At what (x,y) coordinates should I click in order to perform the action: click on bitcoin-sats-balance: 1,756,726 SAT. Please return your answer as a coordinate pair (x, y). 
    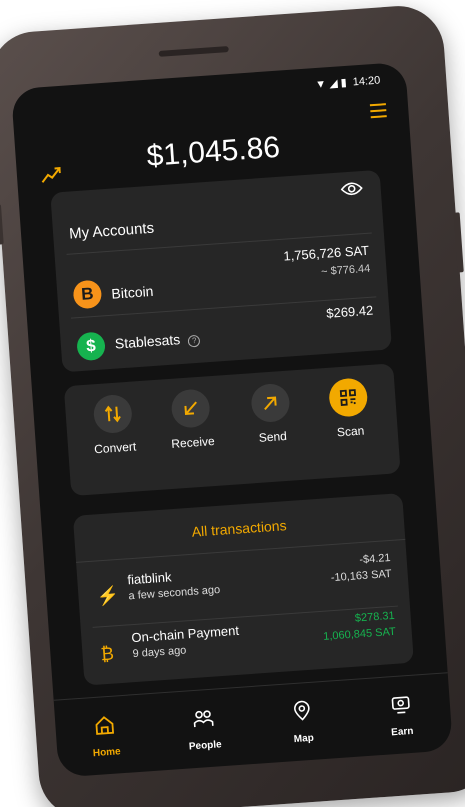
    Looking at the image, I should click on (326, 253).